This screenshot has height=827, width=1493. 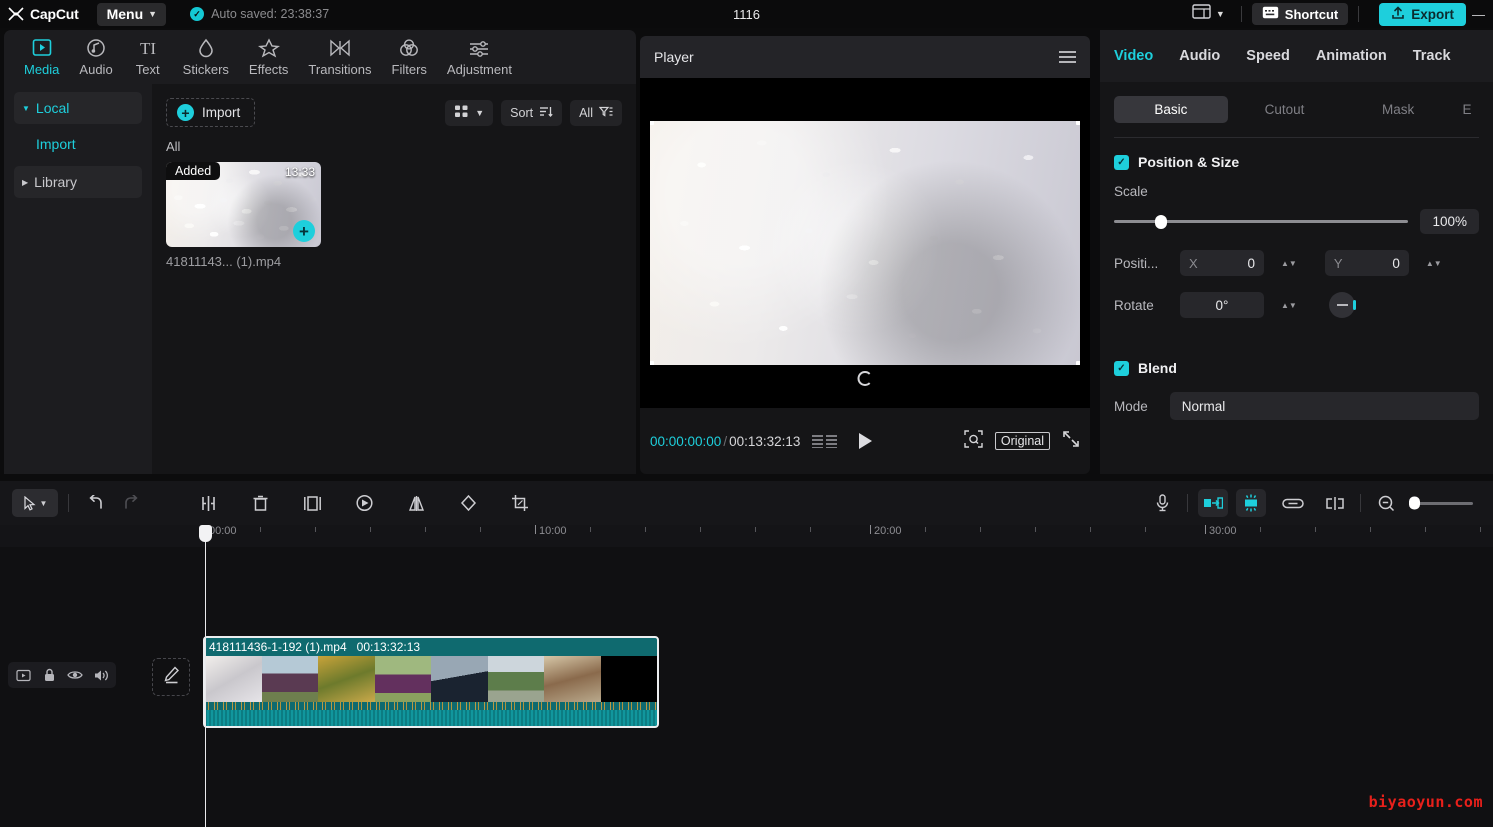 What do you see at coordinates (1133, 56) in the screenshot?
I see `tab-video: Video` at bounding box center [1133, 56].